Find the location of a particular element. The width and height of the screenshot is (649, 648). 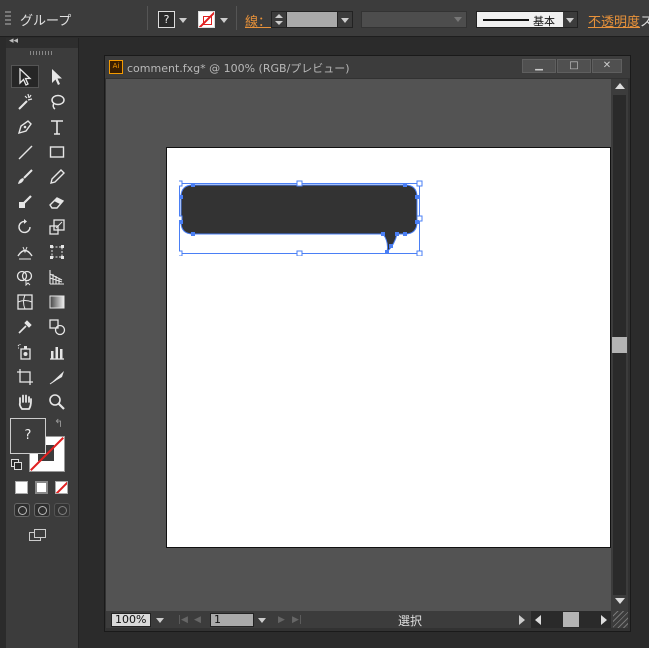

eraser-tool is located at coordinates (57, 201).